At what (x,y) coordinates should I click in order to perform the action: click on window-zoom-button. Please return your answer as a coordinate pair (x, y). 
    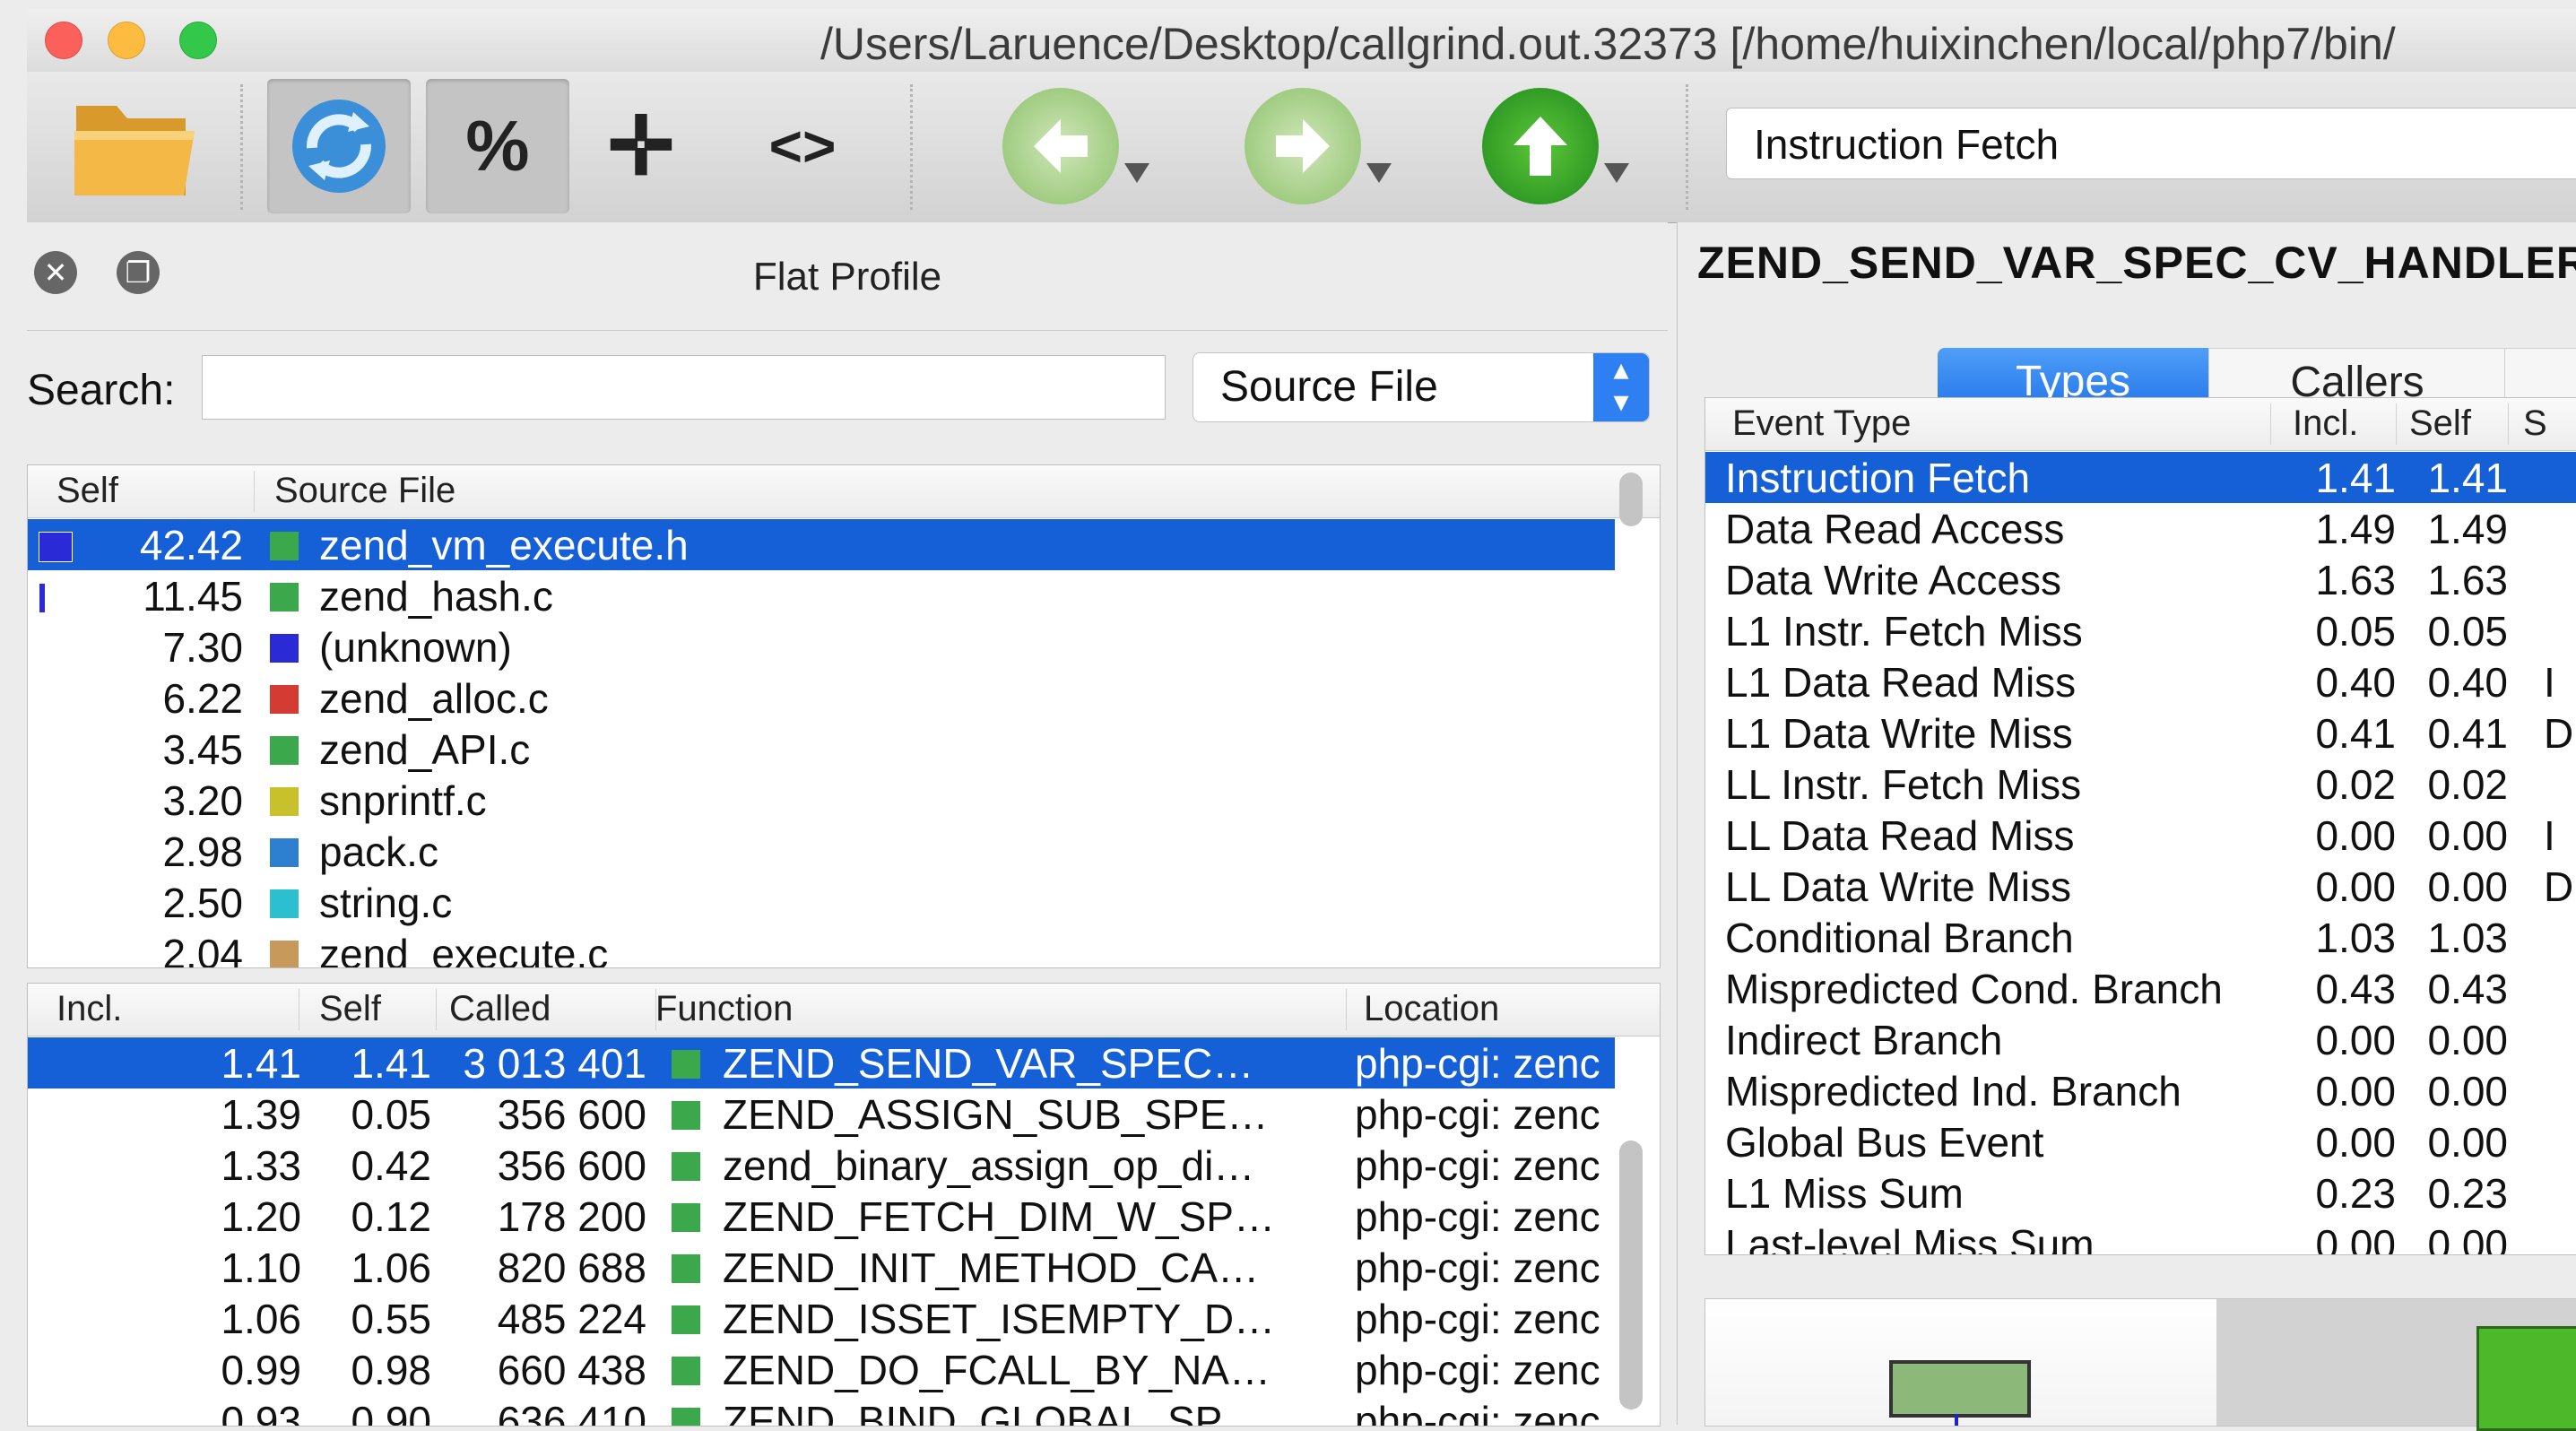
    Looking at the image, I should click on (198, 40).